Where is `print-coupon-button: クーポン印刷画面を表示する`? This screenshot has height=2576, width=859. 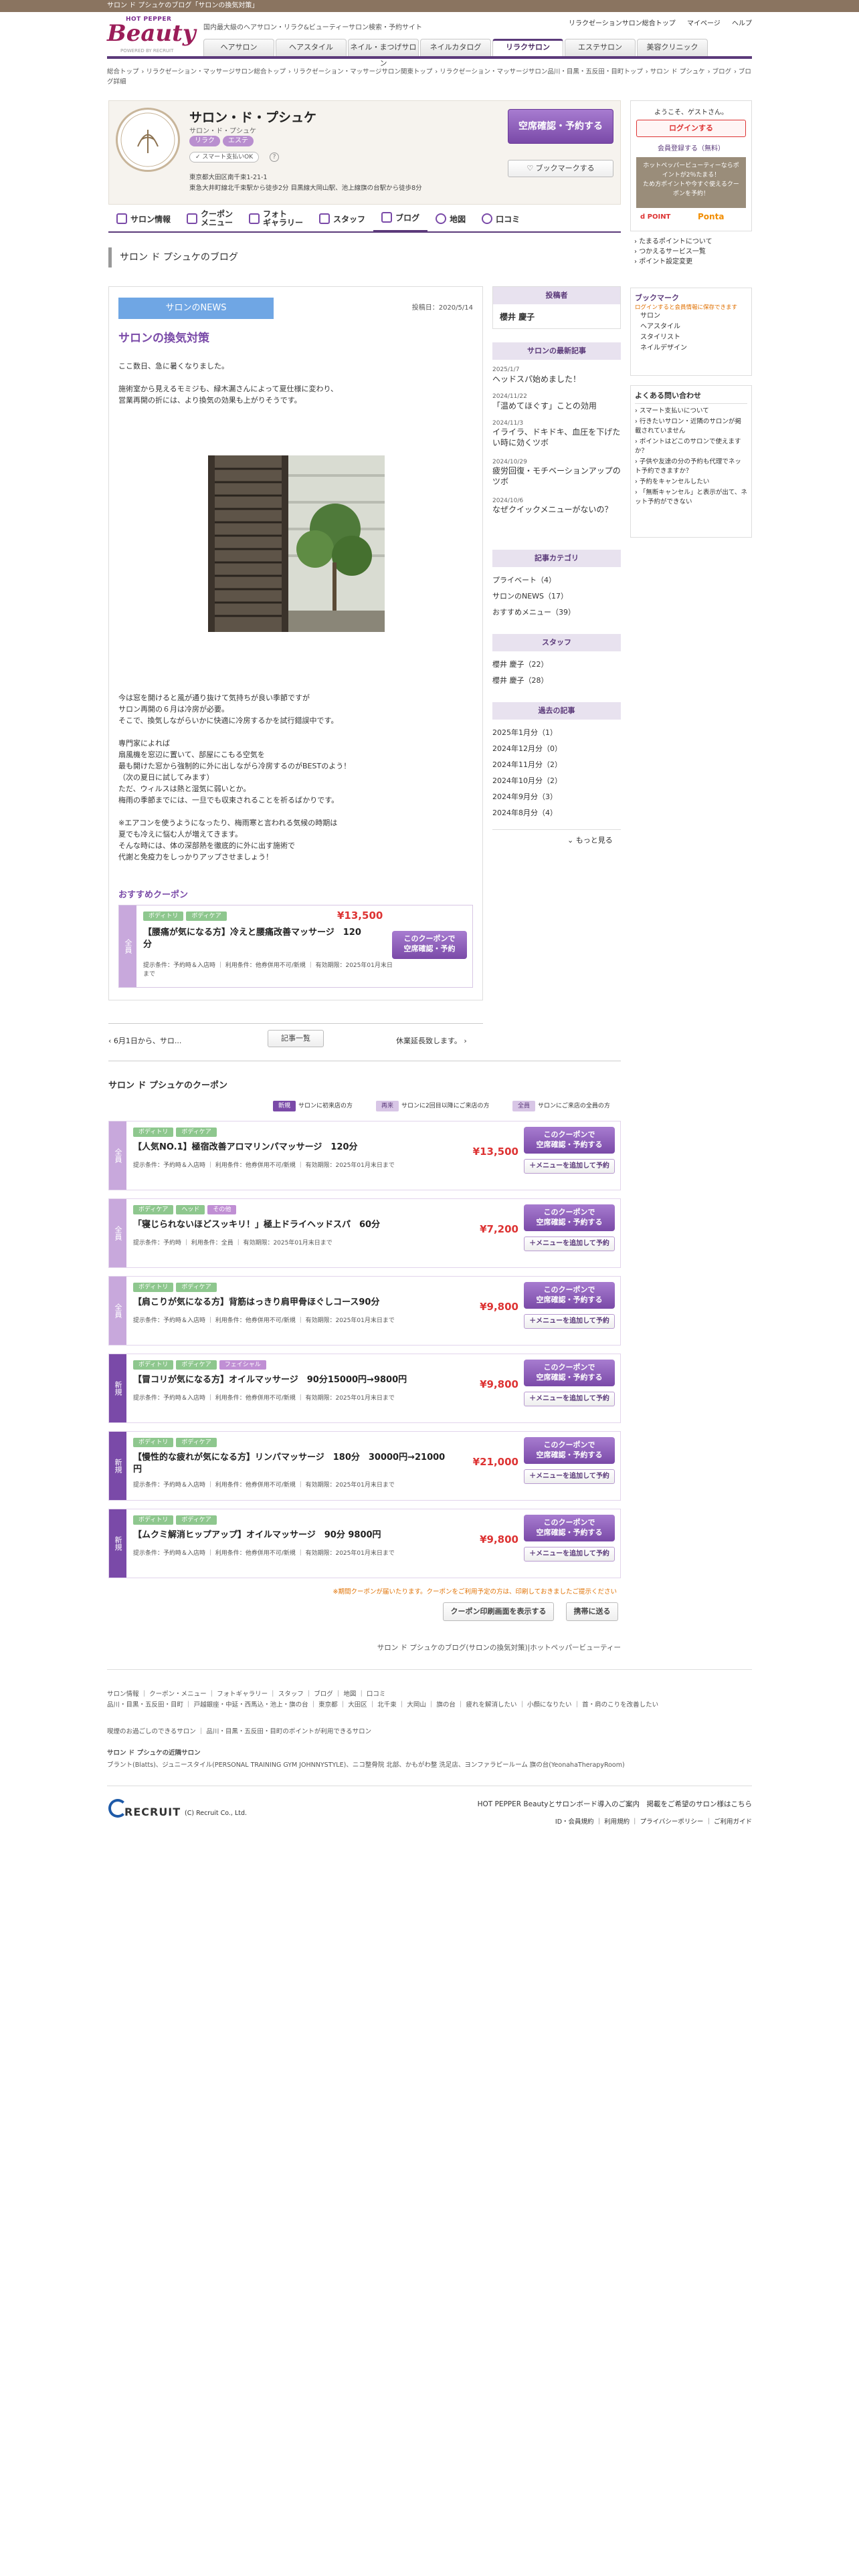
print-coupon-button: クーポン印刷画面を表示する is located at coordinates (498, 1611).